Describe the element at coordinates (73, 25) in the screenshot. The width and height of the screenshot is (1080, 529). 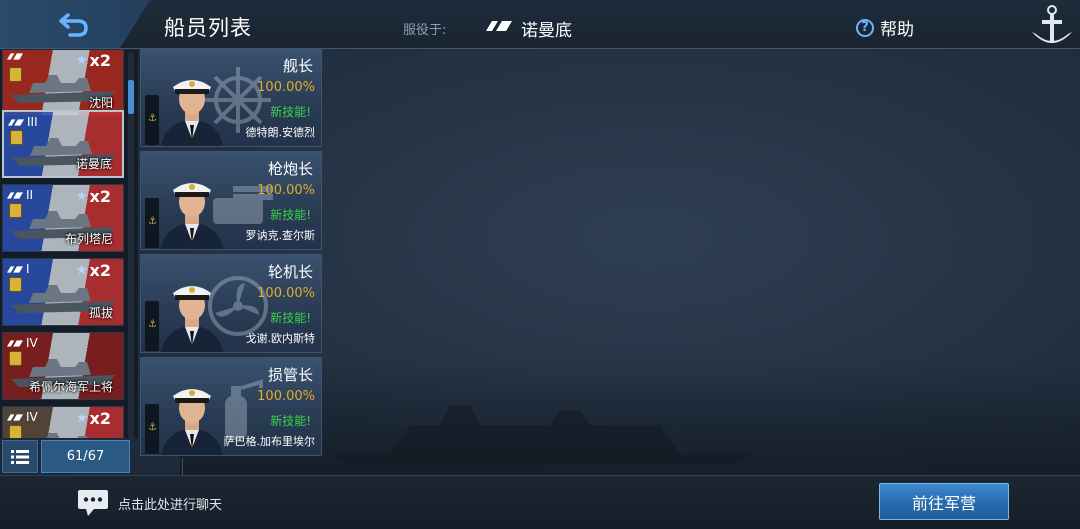
I see `back-arrow-icon` at that location.